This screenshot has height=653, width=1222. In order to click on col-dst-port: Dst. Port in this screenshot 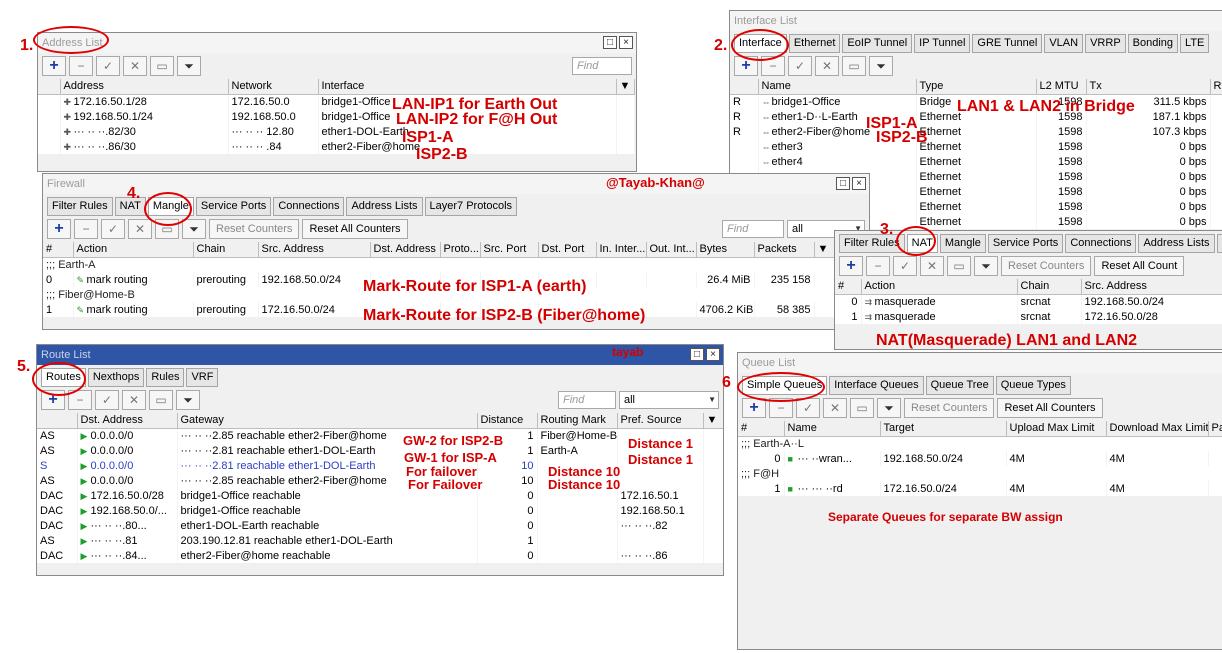, I will do `click(567, 250)`.